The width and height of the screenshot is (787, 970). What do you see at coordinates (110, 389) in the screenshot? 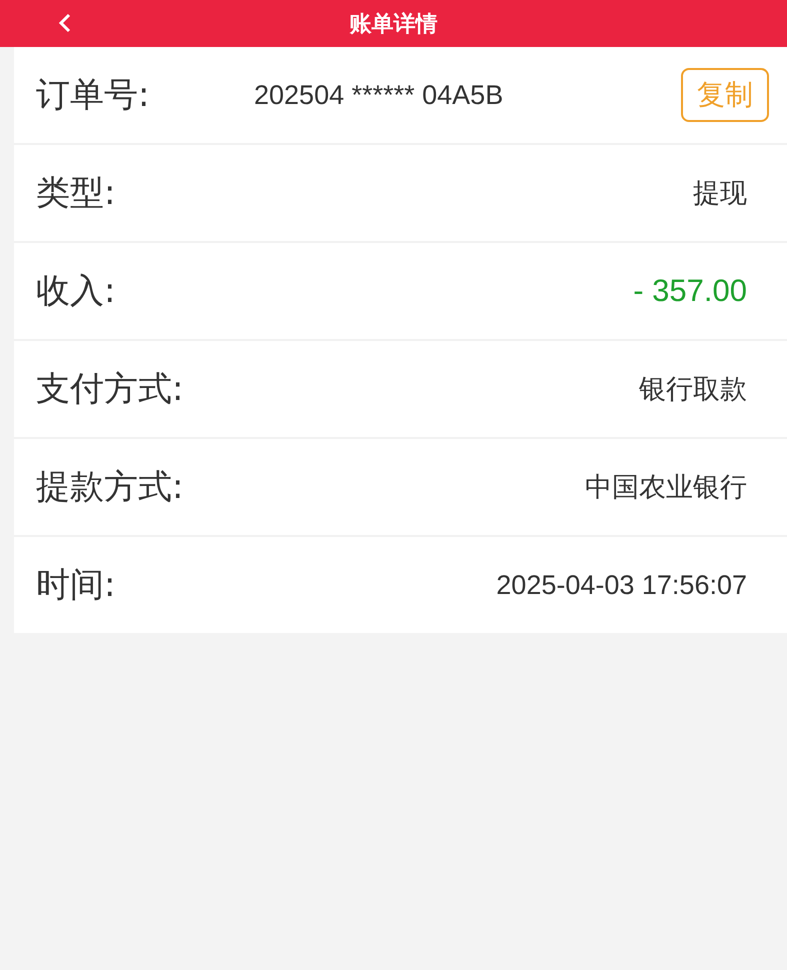
I see `field-label: 支付方式:` at bounding box center [110, 389].